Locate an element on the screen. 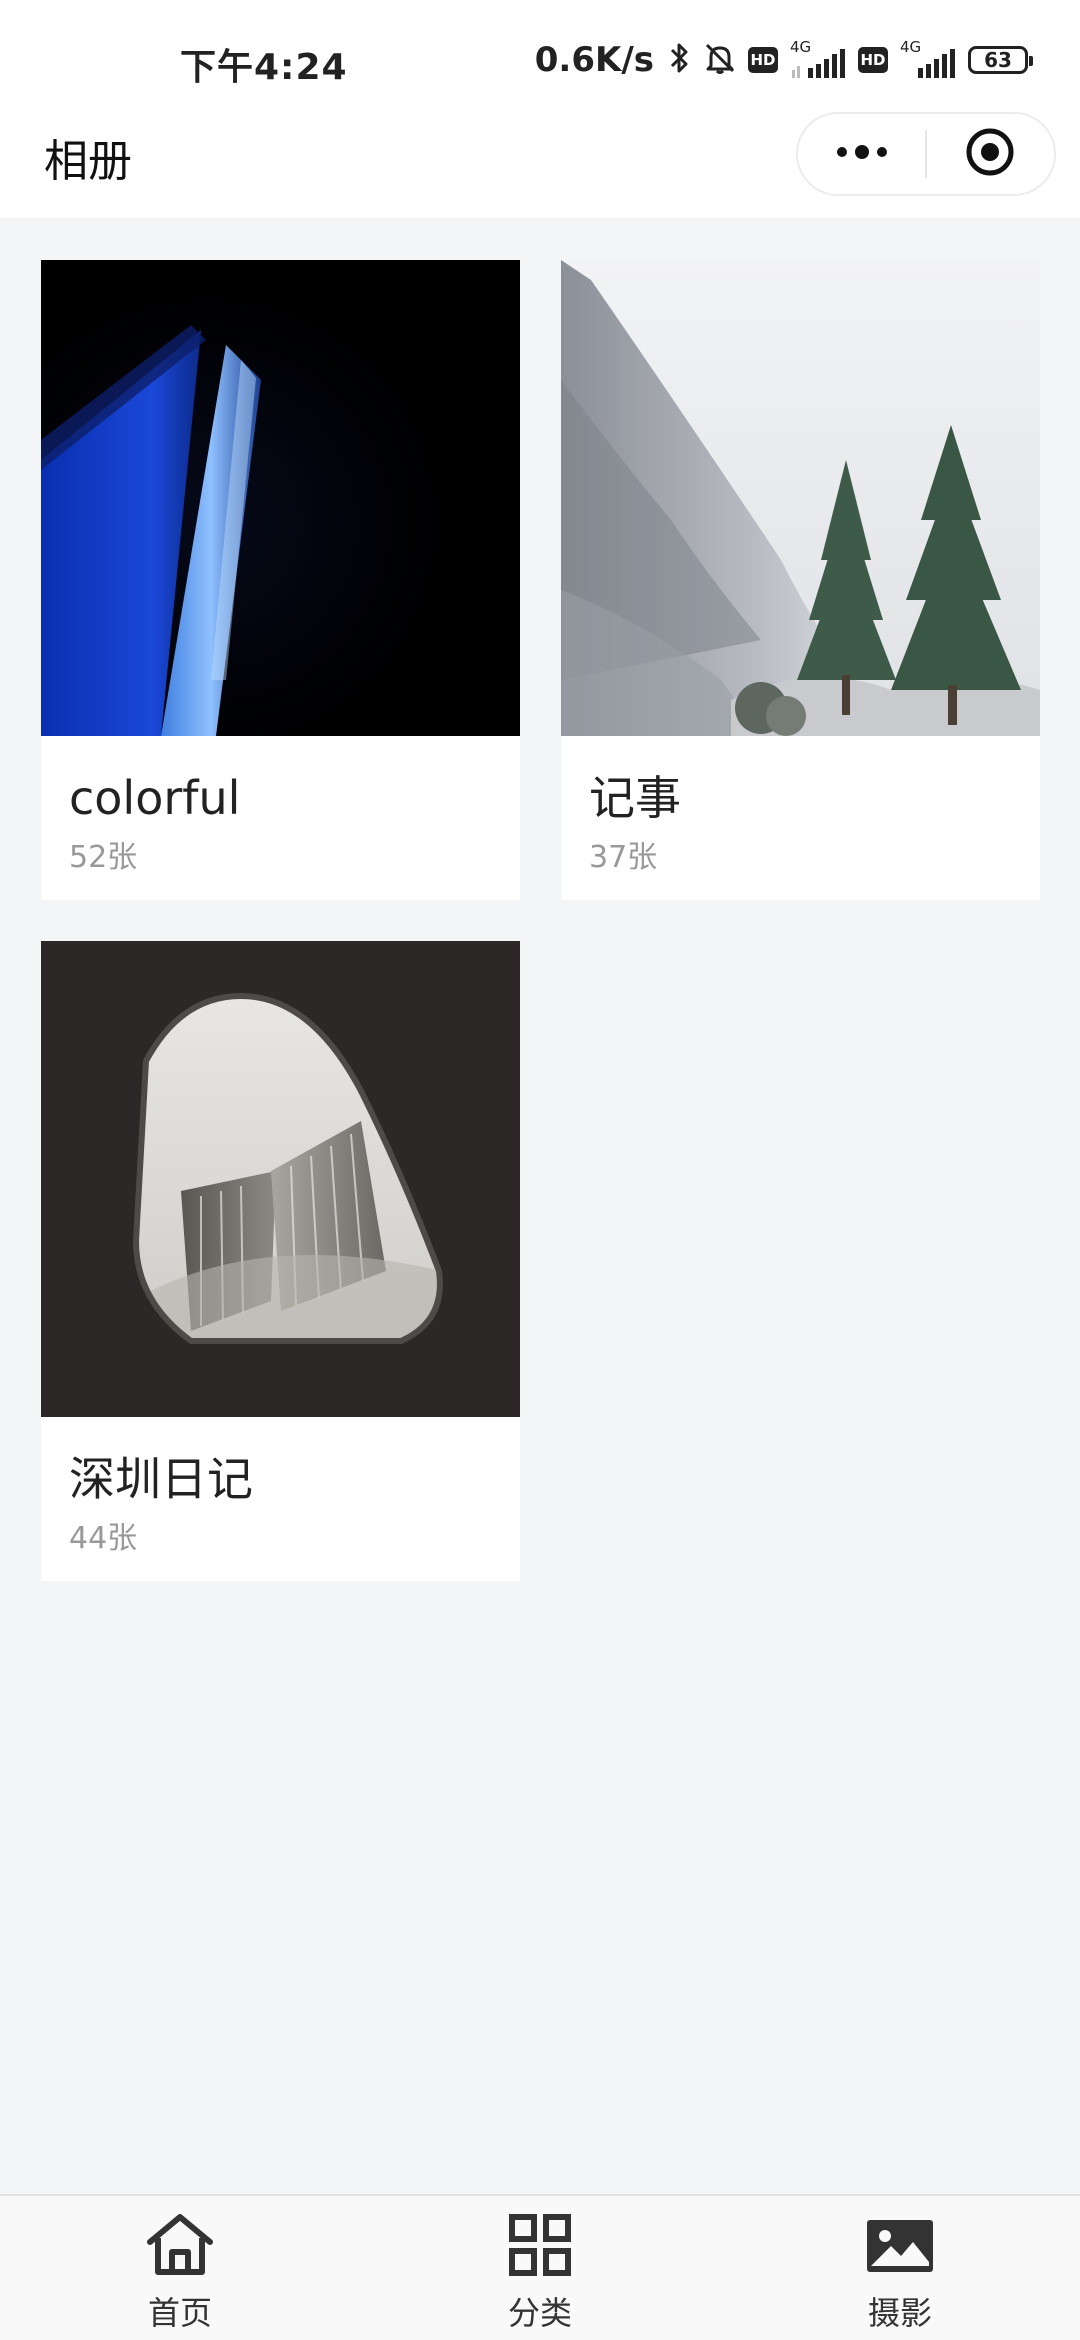 The width and height of the screenshot is (1080, 2340). more-dots-icon is located at coordinates (862, 154).